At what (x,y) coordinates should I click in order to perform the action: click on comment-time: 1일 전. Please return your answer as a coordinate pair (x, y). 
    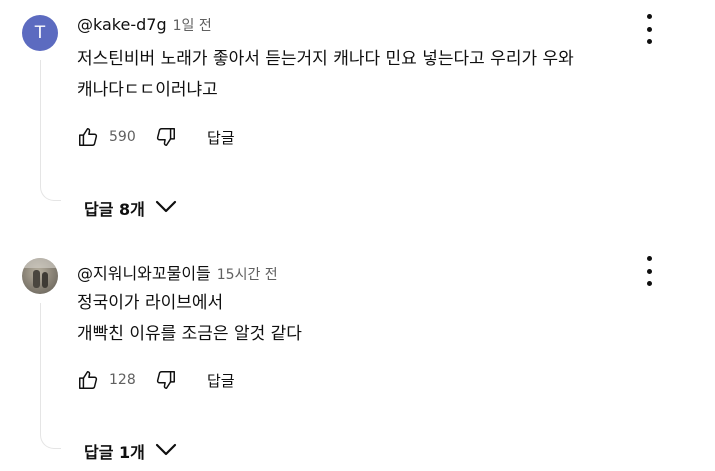
    Looking at the image, I should click on (192, 25).